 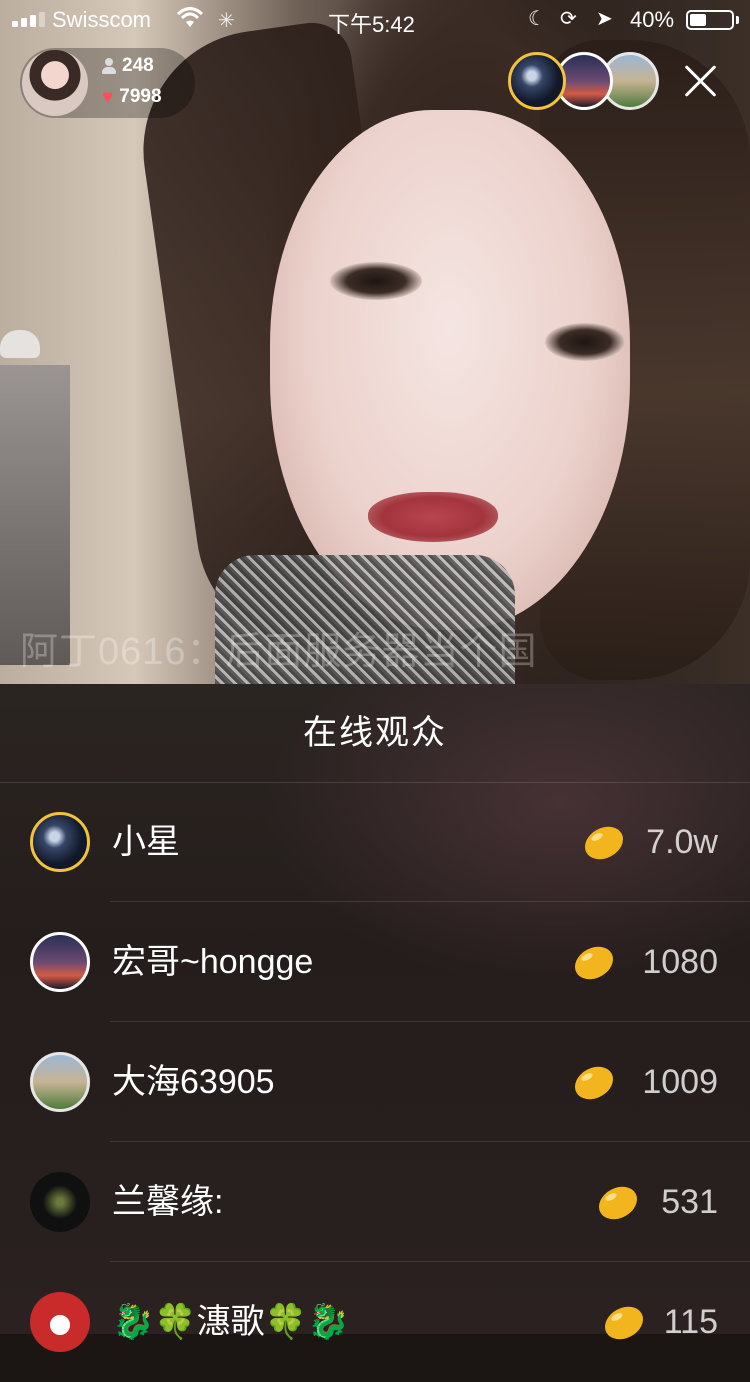 I want to click on like-count: ♥ 7998, so click(x=132, y=97).